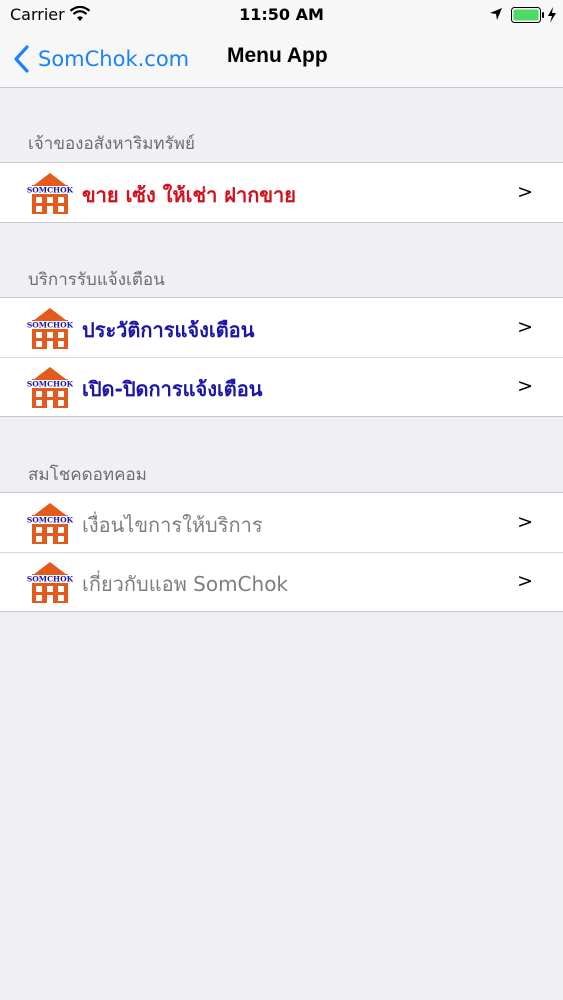  What do you see at coordinates (496, 14) in the screenshot?
I see `location-icon` at bounding box center [496, 14].